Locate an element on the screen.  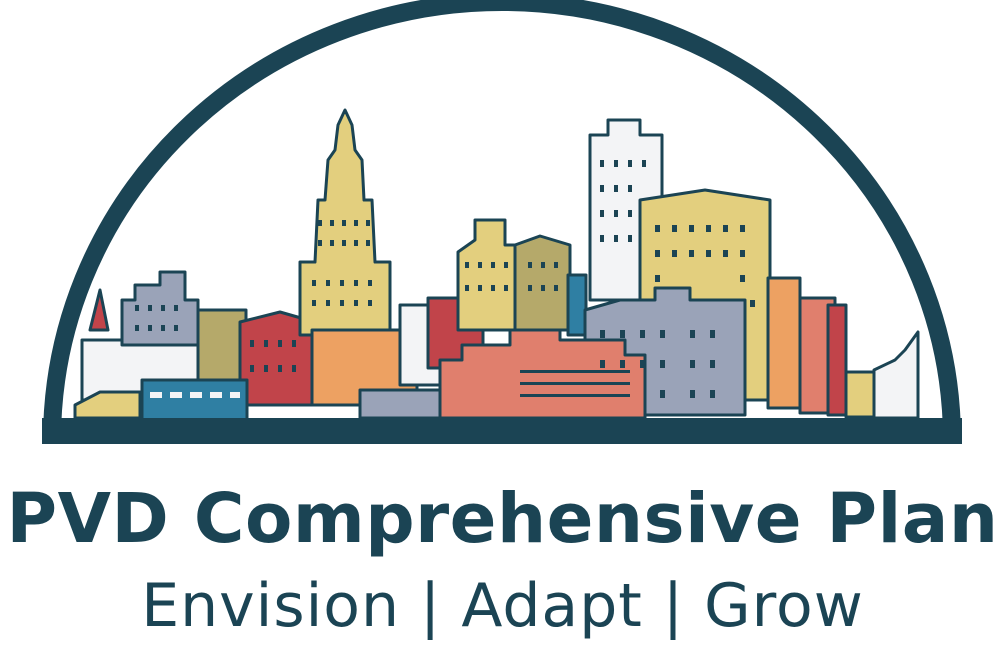
building-teal-low-left is located at coordinates (194, 400).